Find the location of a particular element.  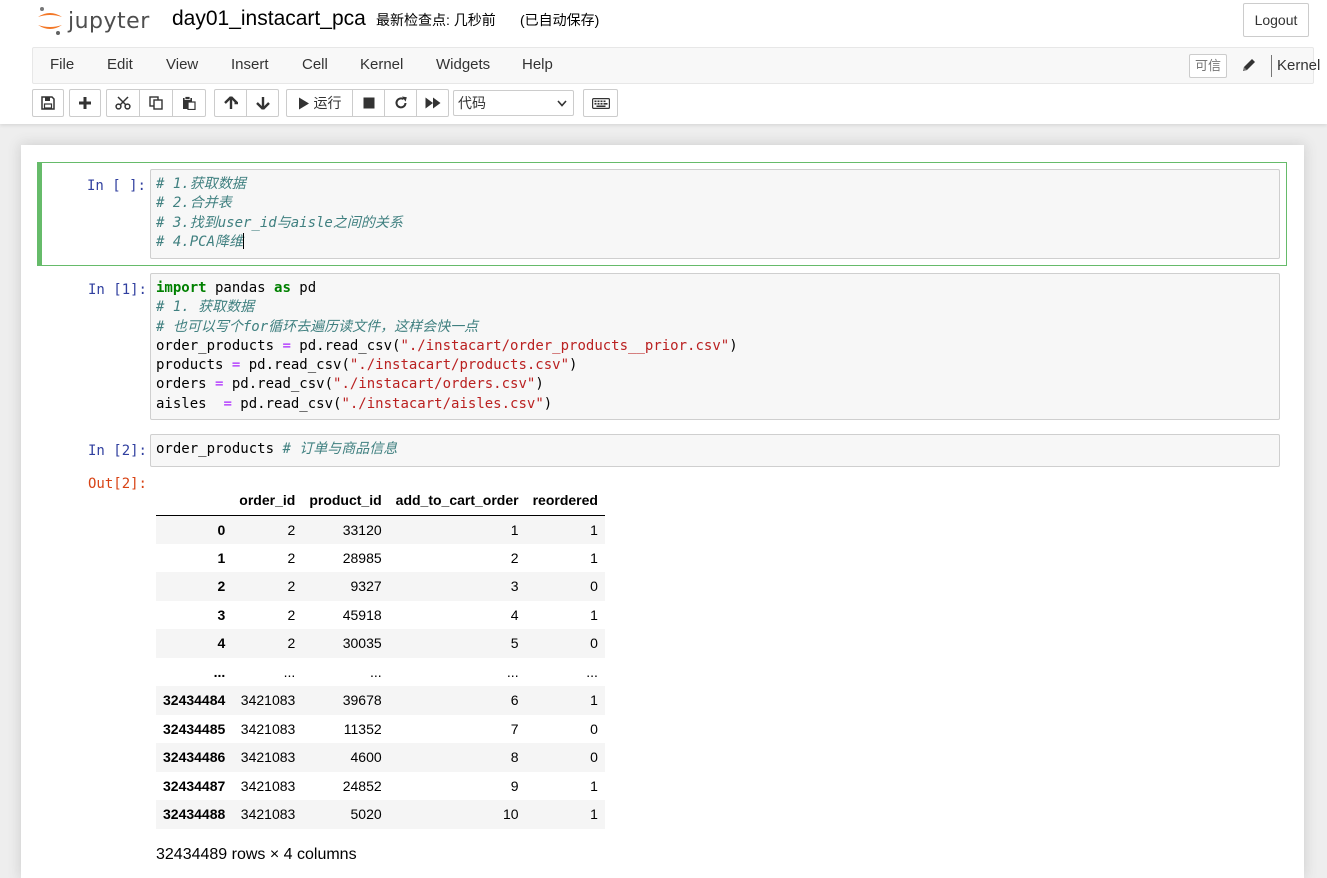

chevron-down-icon is located at coordinates (562, 103).